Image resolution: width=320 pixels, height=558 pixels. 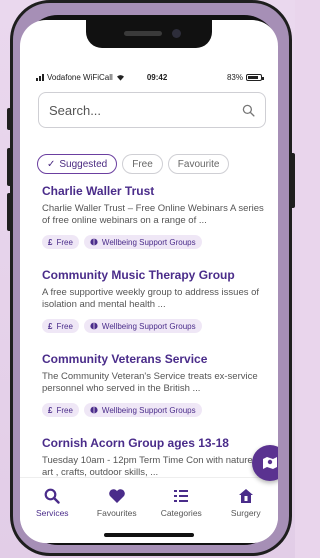 What do you see at coordinates (245, 77) in the screenshot?
I see `battery: 83%` at bounding box center [245, 77].